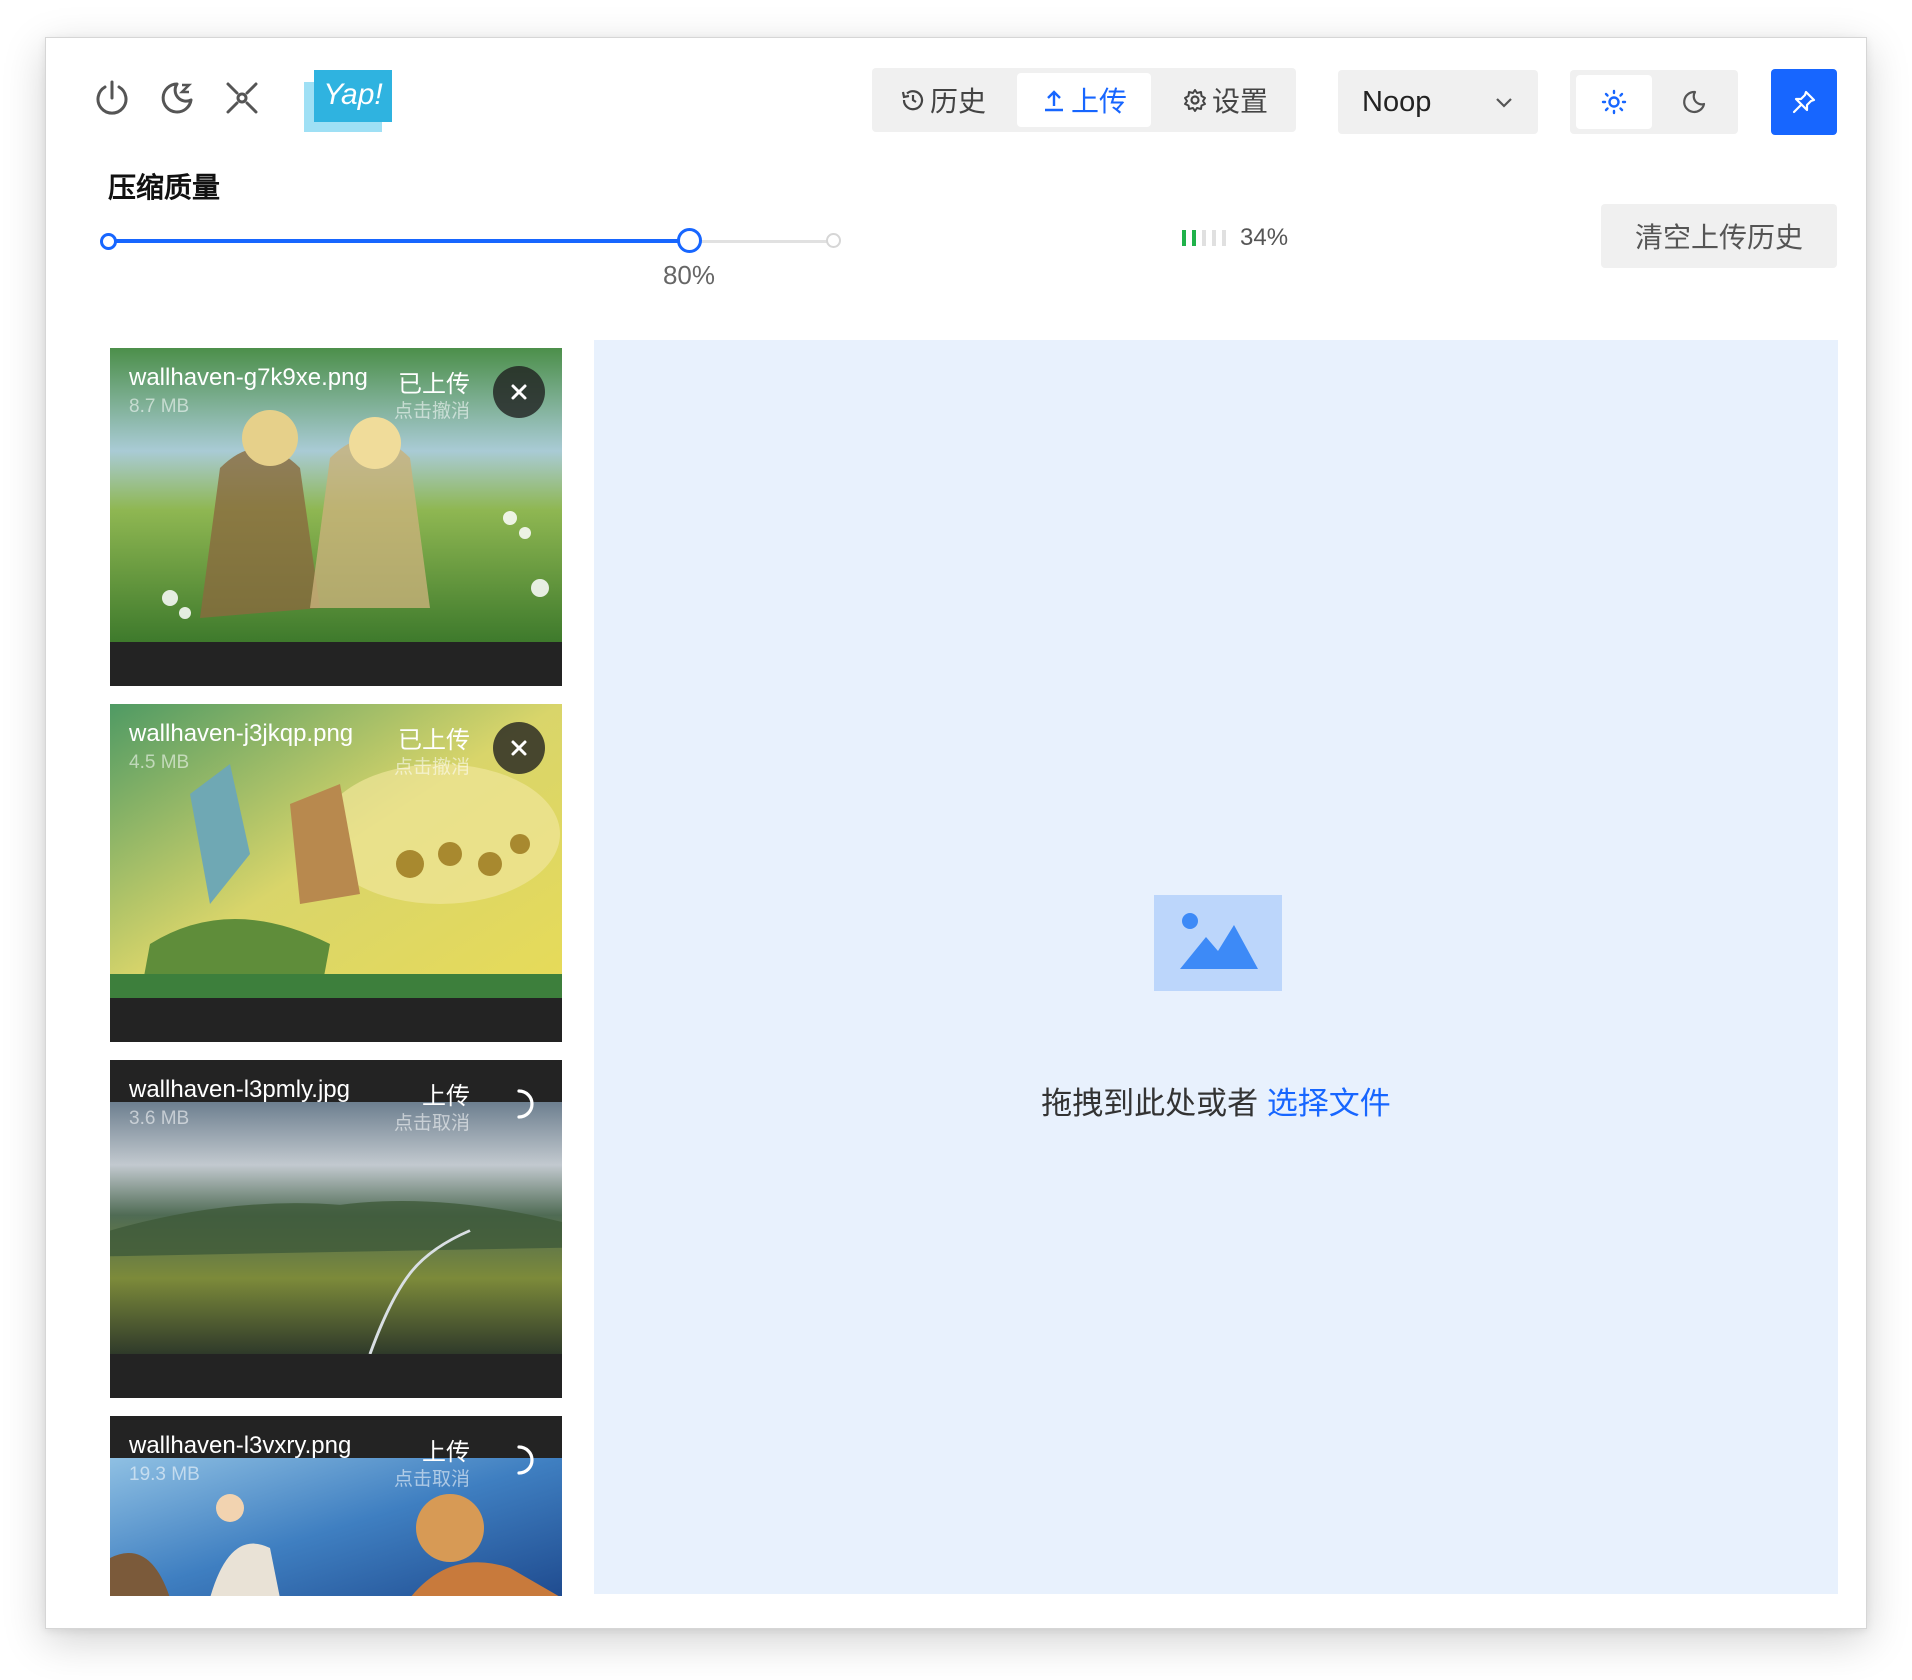 The height and width of the screenshot is (1680, 1912). I want to click on upload-icon, so click(1053, 101).